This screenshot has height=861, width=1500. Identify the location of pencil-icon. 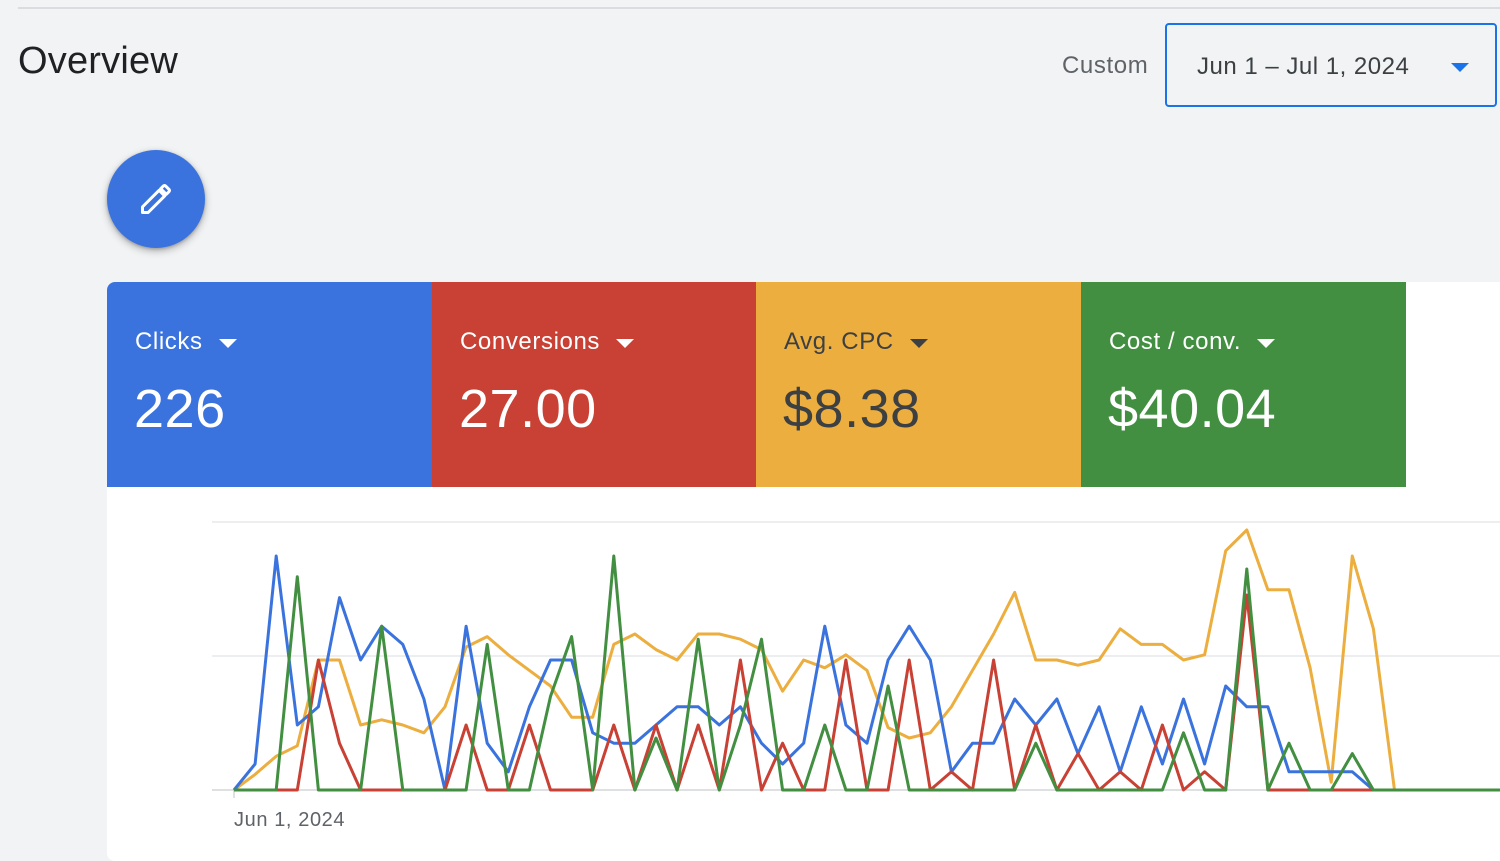
(156, 199).